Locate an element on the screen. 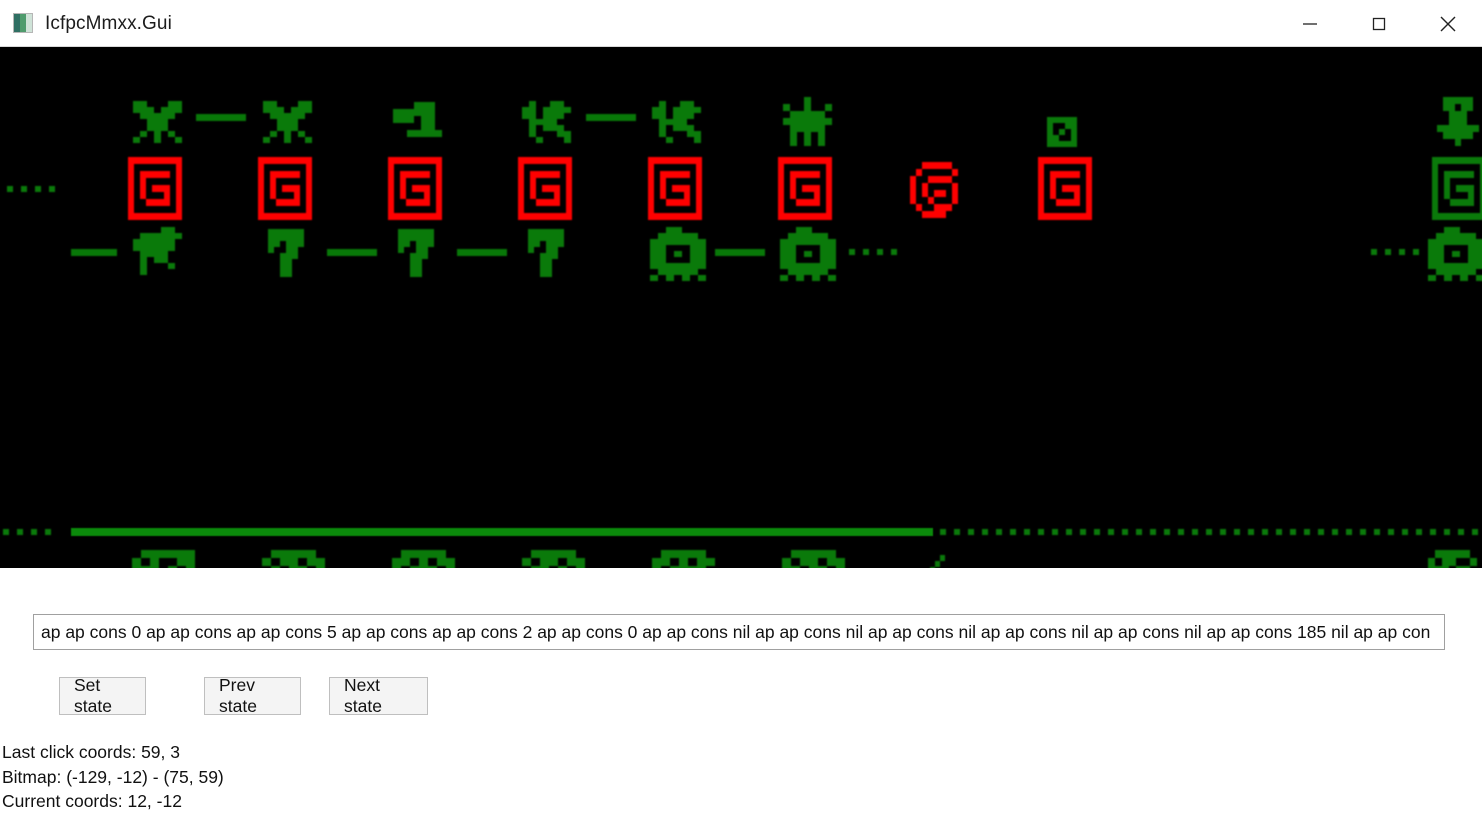 The image size is (1482, 818). close-button is located at coordinates (1447, 23).